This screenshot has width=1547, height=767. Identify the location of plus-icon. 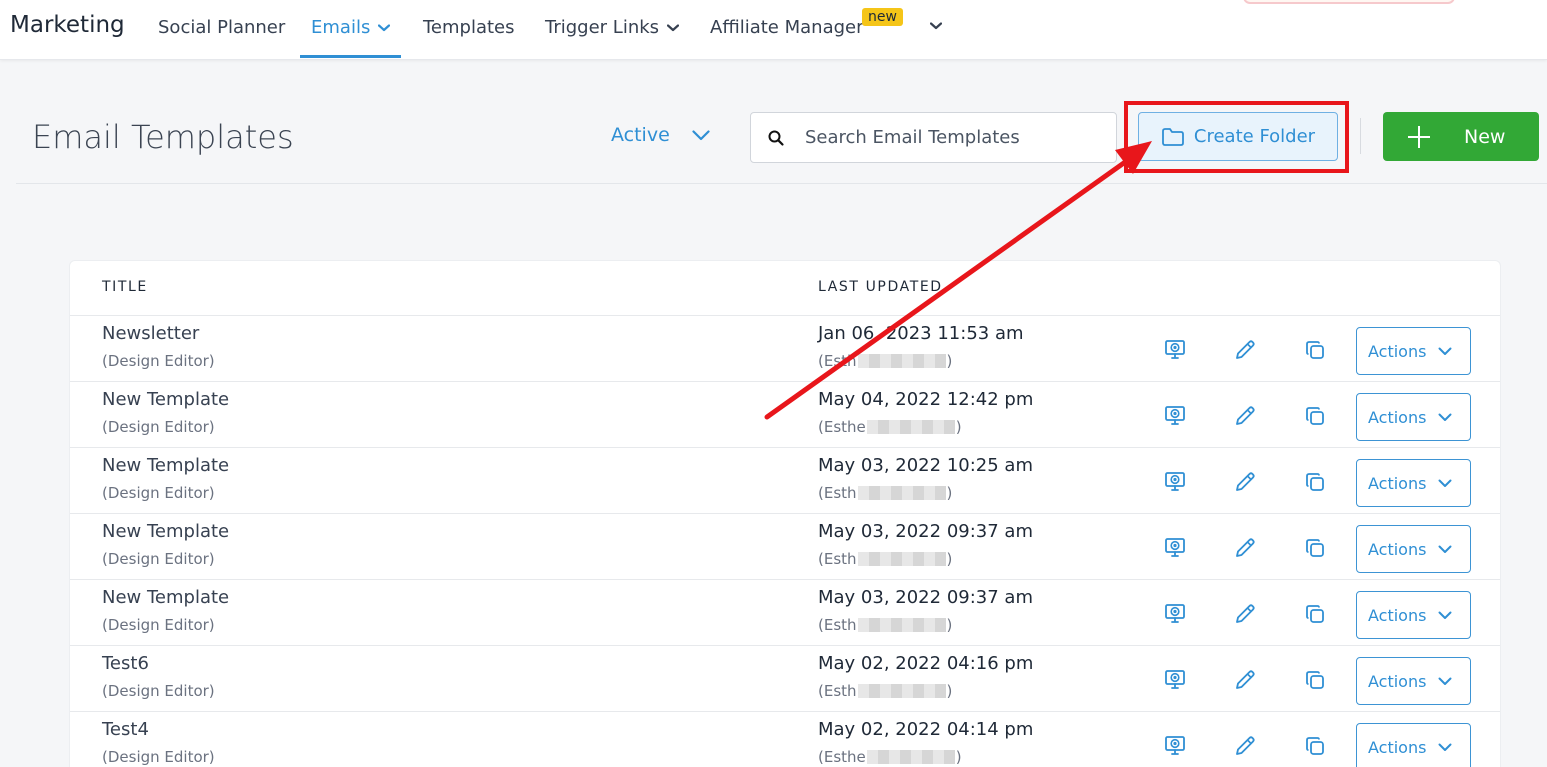
(1419, 136).